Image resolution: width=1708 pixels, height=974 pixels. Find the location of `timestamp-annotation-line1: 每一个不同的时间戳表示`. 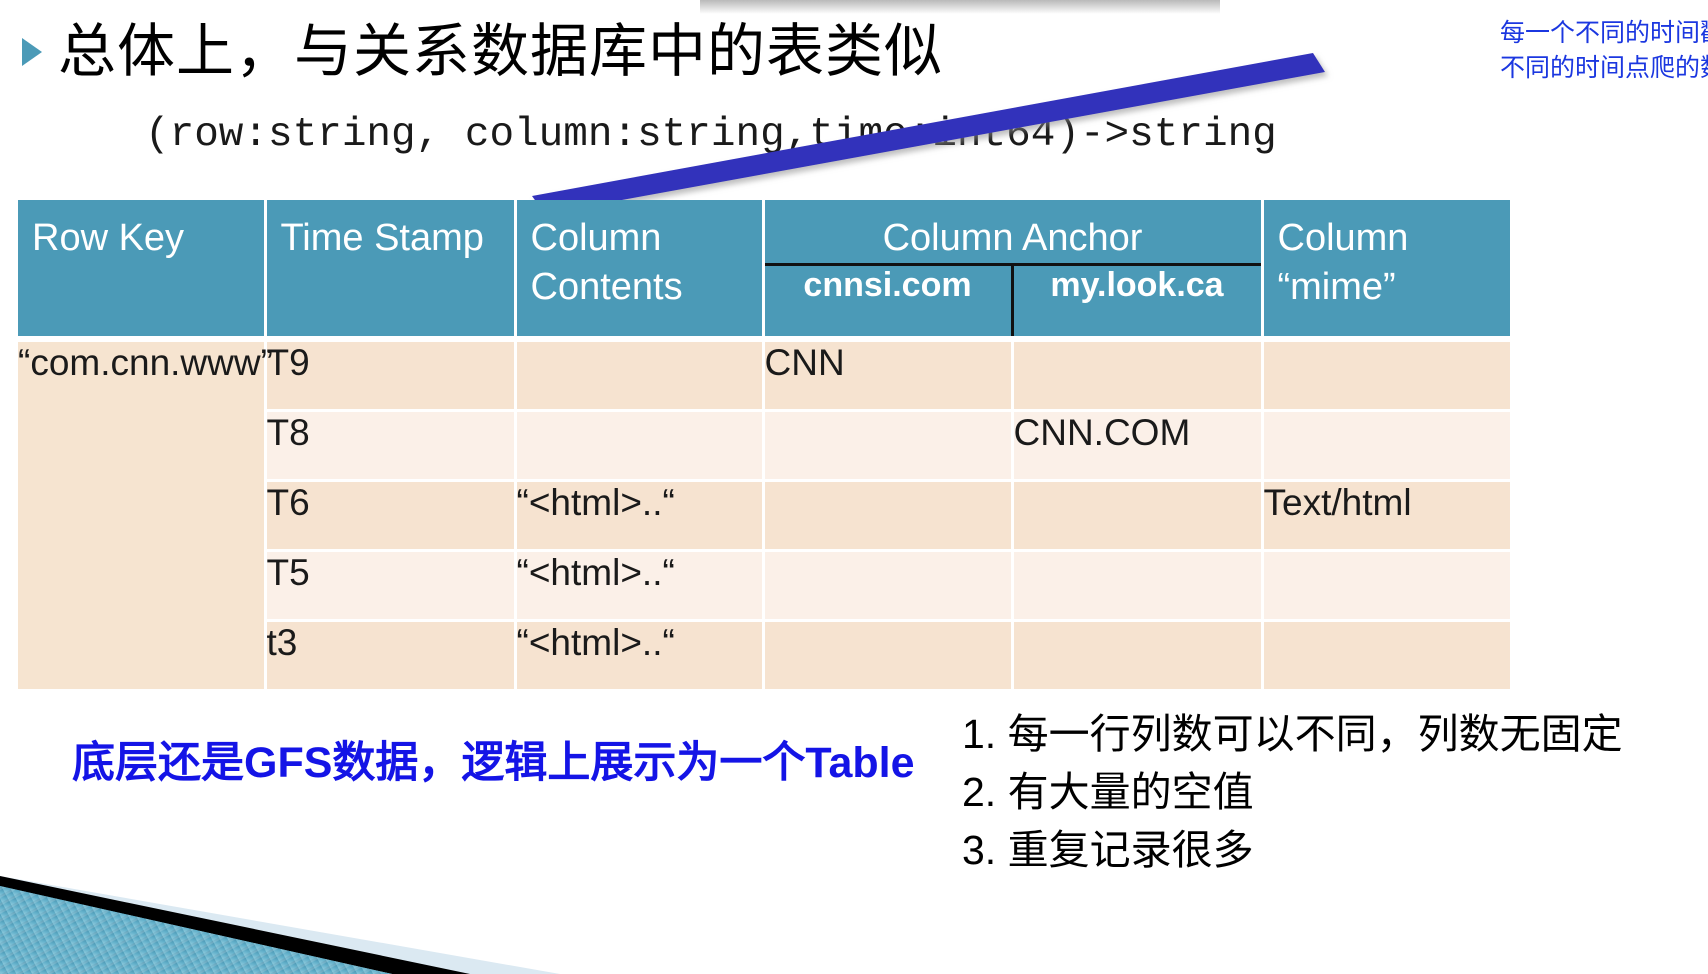

timestamp-annotation-line1: 每一个不同的时间戳表示 is located at coordinates (1604, 33).